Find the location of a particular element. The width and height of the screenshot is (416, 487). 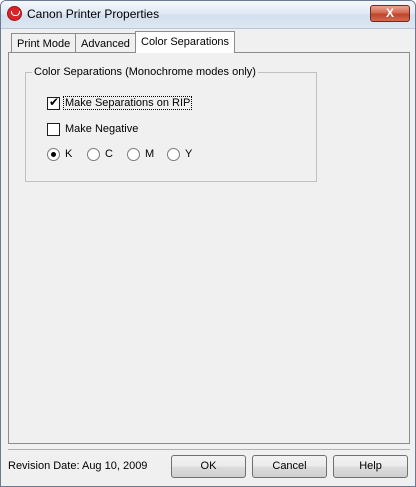

help-button-label: Help is located at coordinates (370, 466).